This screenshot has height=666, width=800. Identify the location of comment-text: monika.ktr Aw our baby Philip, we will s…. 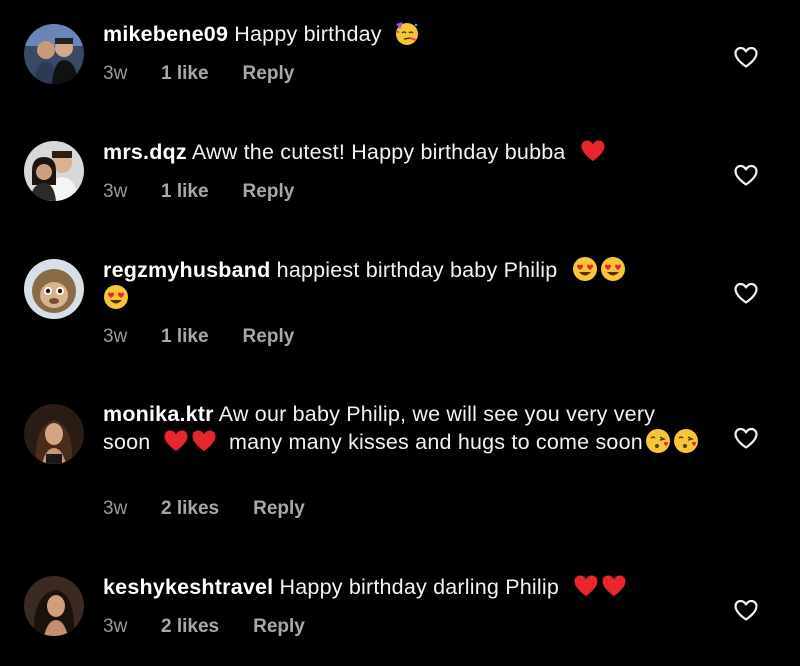
(403, 428).